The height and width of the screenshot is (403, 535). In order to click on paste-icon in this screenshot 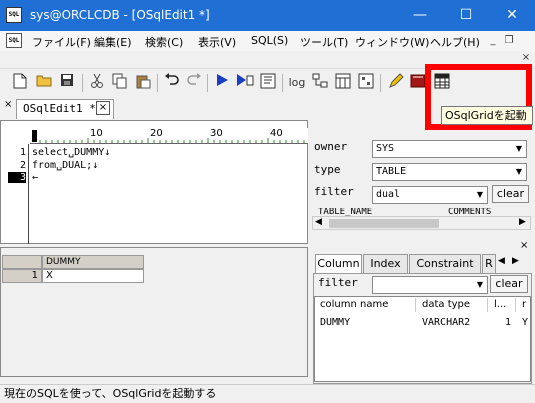, I will do `click(143, 83)`.